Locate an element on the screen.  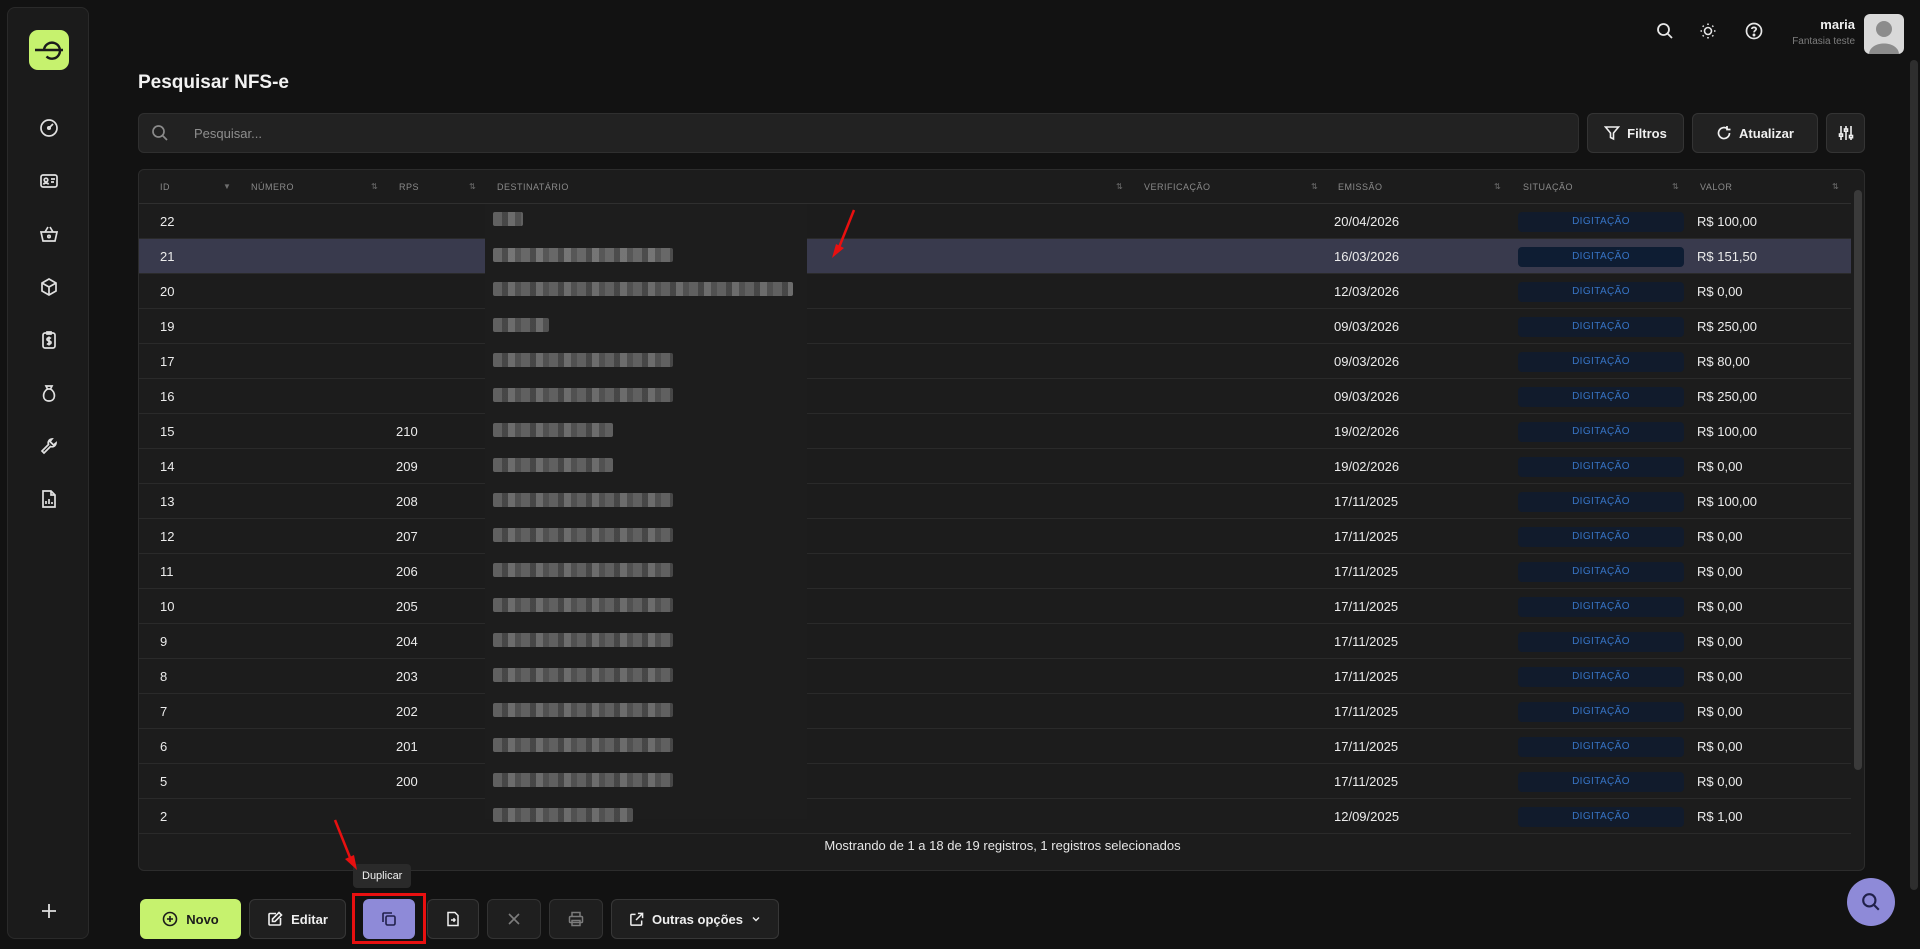
refresh-button: Atualizar is located at coordinates (1755, 133).